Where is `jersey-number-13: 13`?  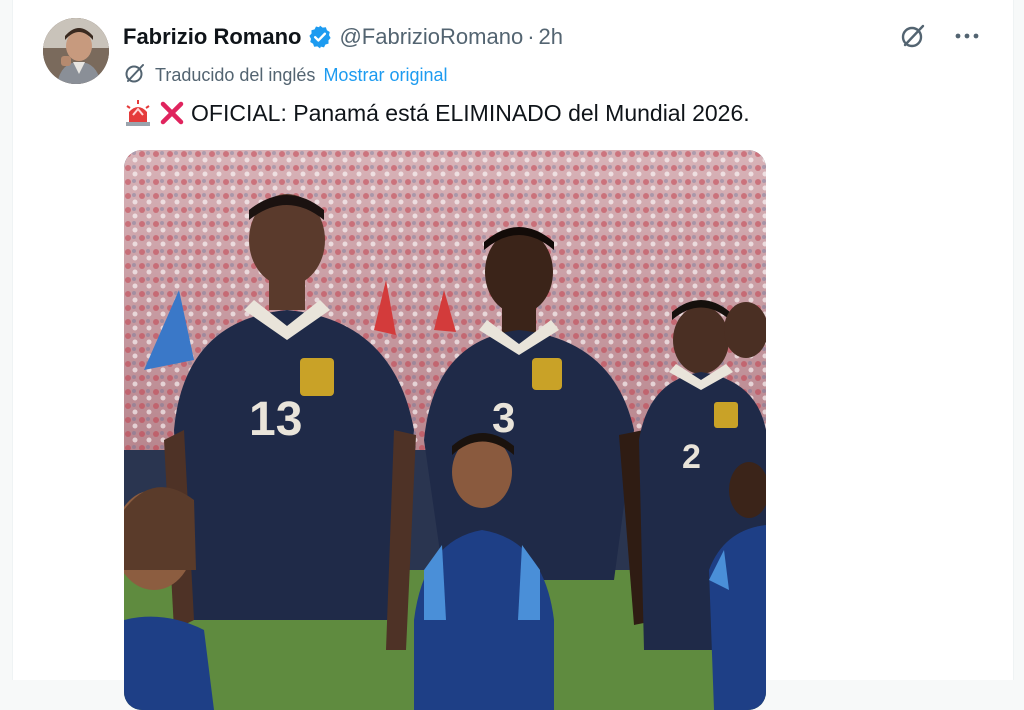 jersey-number-13: 13 is located at coordinates (275, 419).